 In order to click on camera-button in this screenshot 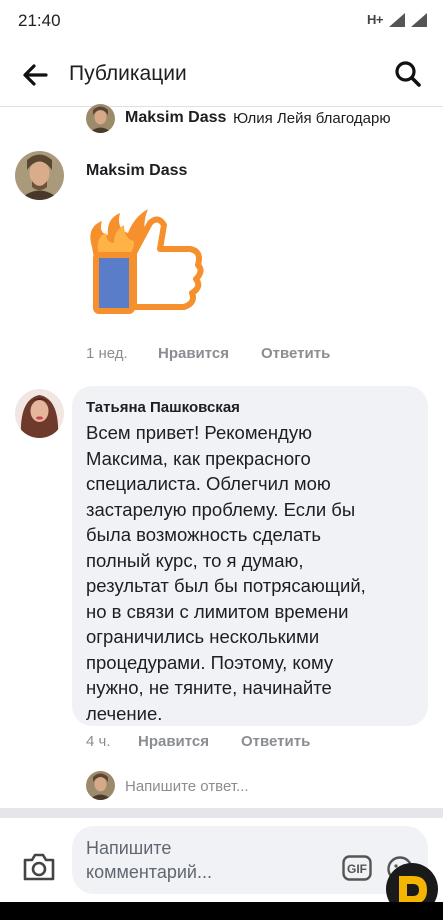, I will do `click(39, 867)`.